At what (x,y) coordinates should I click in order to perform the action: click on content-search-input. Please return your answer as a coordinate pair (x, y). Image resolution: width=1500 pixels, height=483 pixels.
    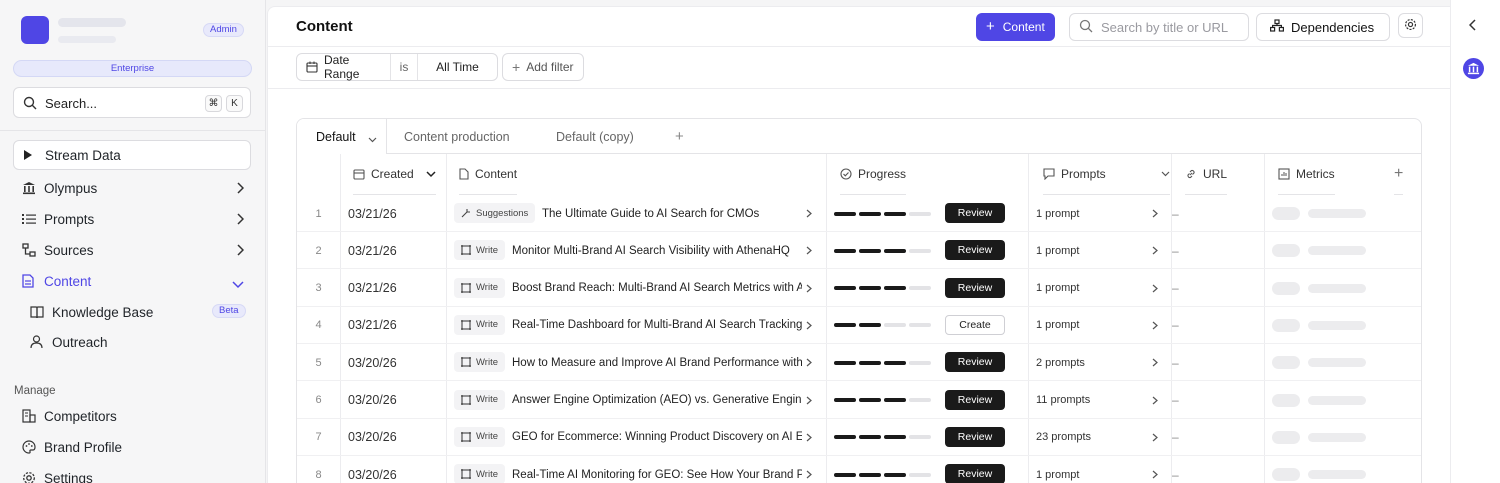
    Looking at the image, I should click on (1171, 27).